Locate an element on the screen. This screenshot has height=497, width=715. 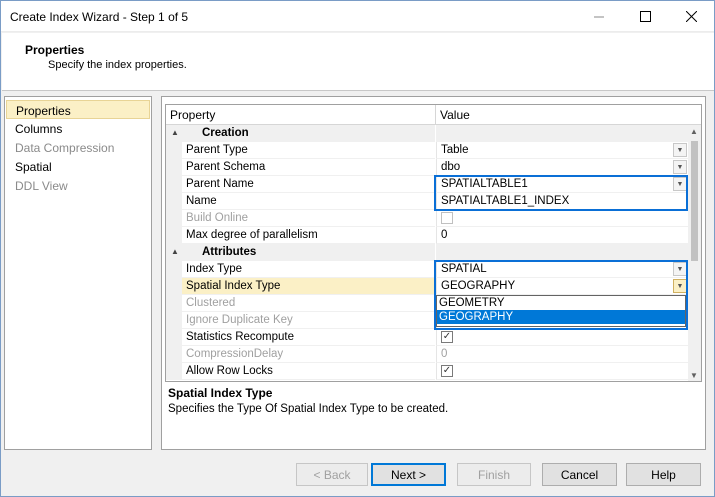
property-value-text: dbo is located at coordinates (451, 167).